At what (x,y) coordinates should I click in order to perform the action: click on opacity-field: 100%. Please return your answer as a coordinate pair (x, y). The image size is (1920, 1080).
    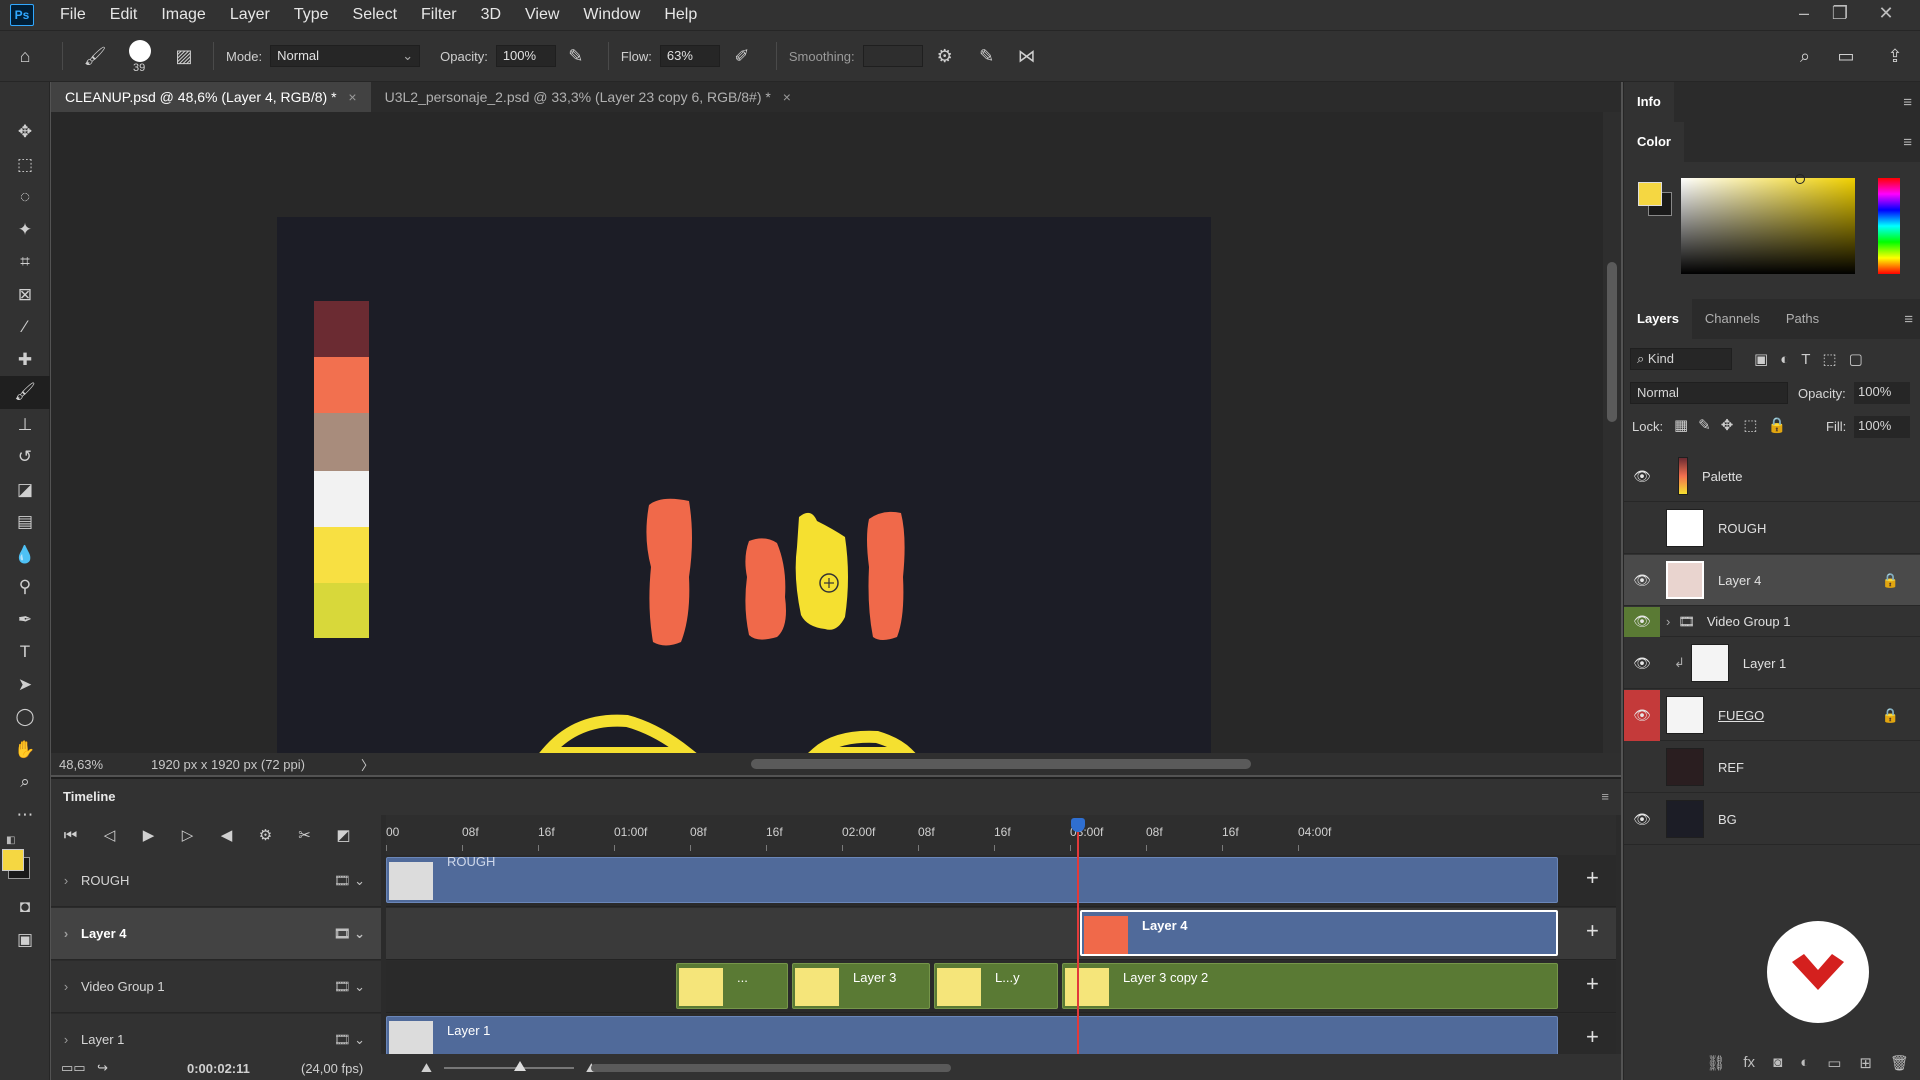
    Looking at the image, I should click on (525, 56).